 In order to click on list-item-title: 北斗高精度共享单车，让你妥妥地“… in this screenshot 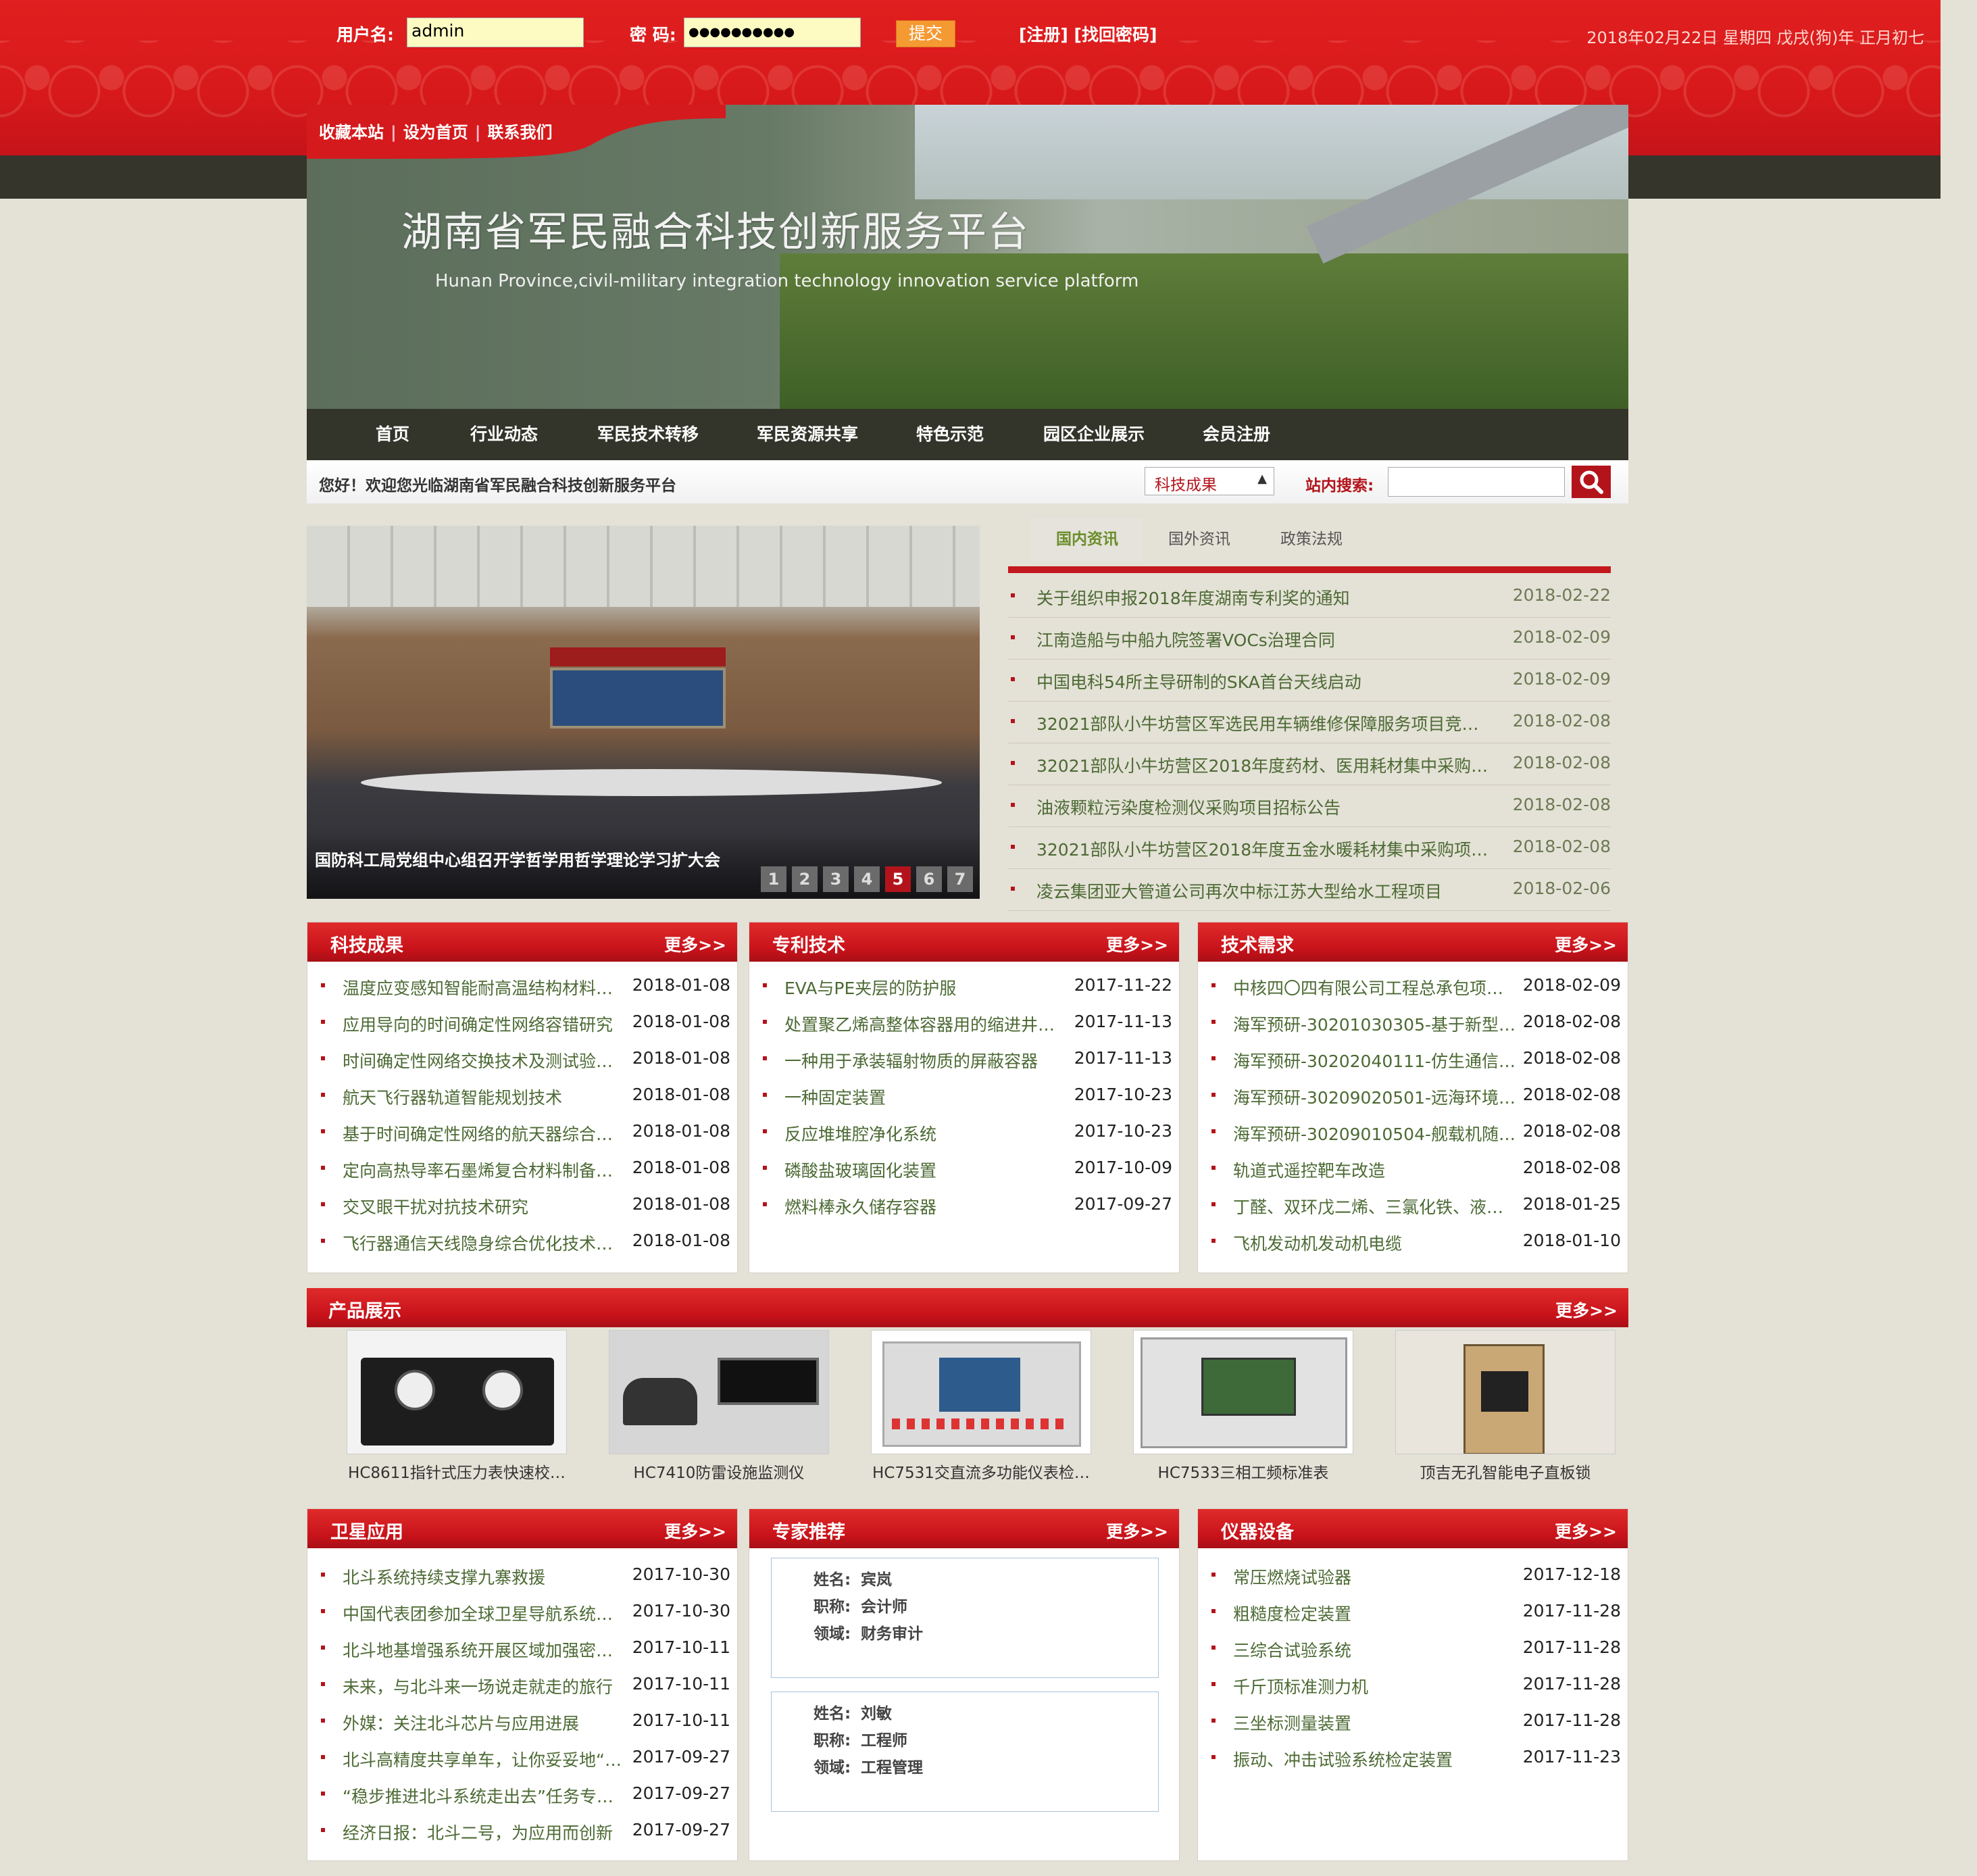, I will do `click(488, 1759)`.